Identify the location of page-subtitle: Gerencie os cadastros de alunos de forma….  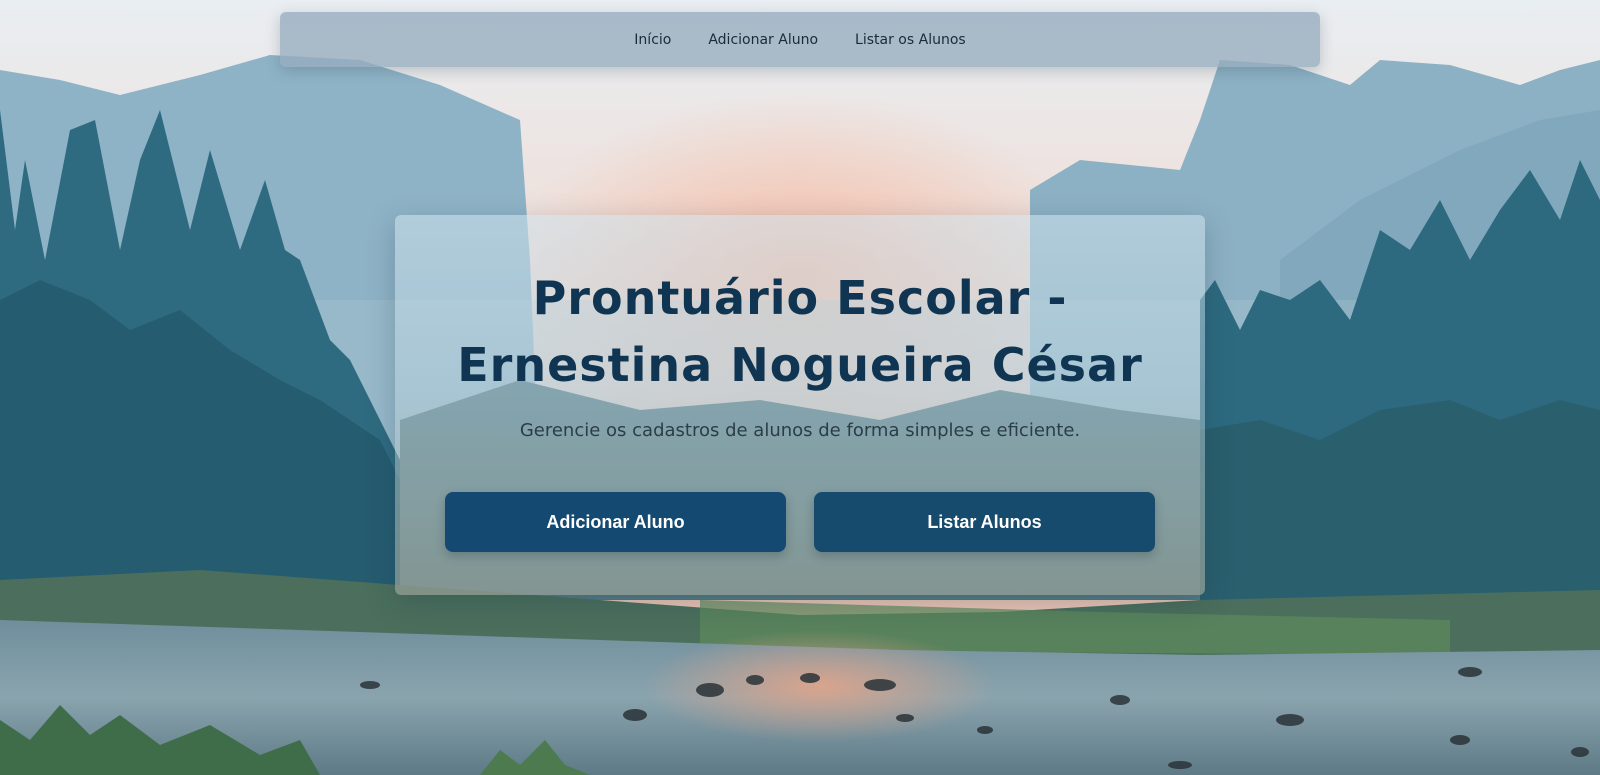
(800, 430).